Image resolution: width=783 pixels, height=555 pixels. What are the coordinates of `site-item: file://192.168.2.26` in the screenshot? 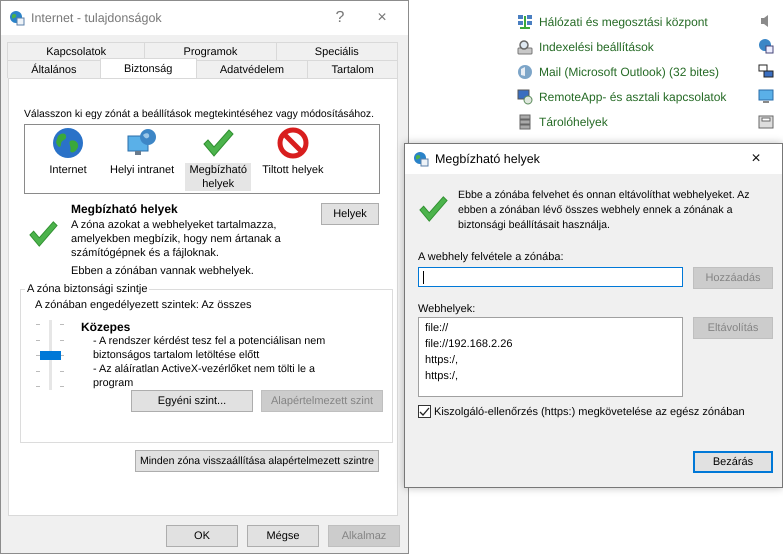 It's located at (550, 344).